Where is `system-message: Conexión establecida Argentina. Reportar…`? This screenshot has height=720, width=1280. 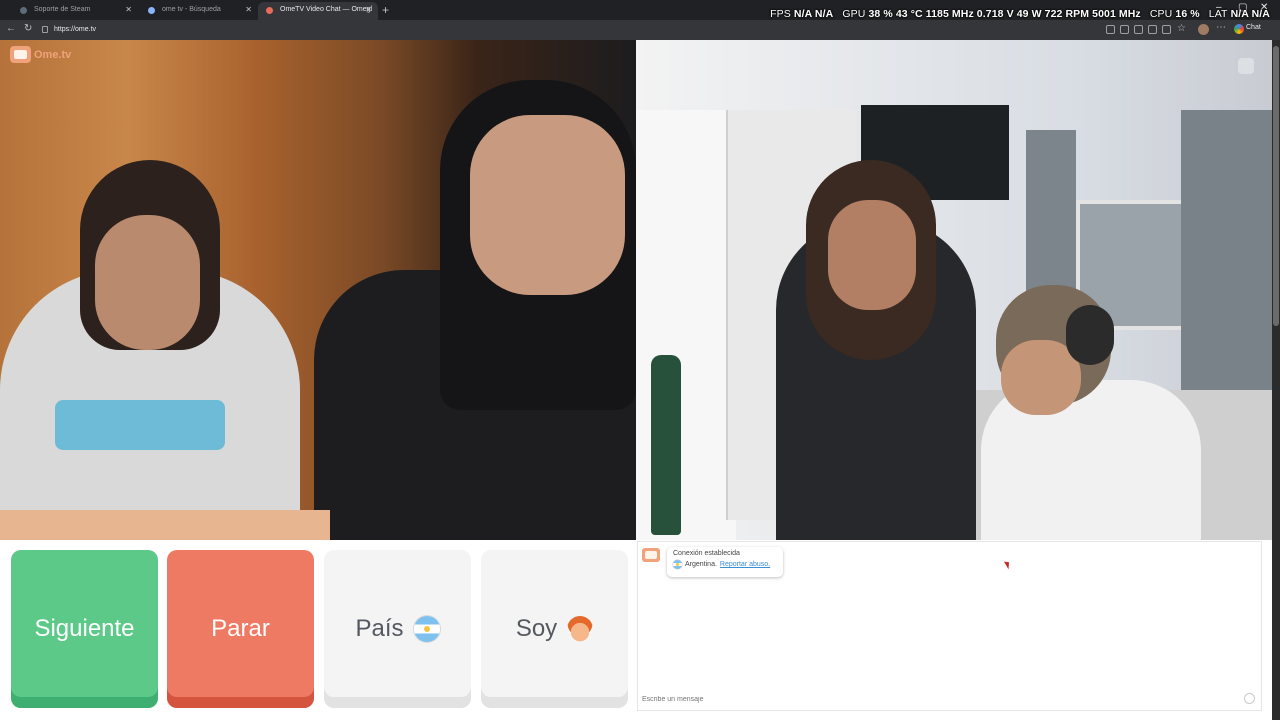
system-message: Conexión establecida Argentina. Reportar… is located at coordinates (725, 562).